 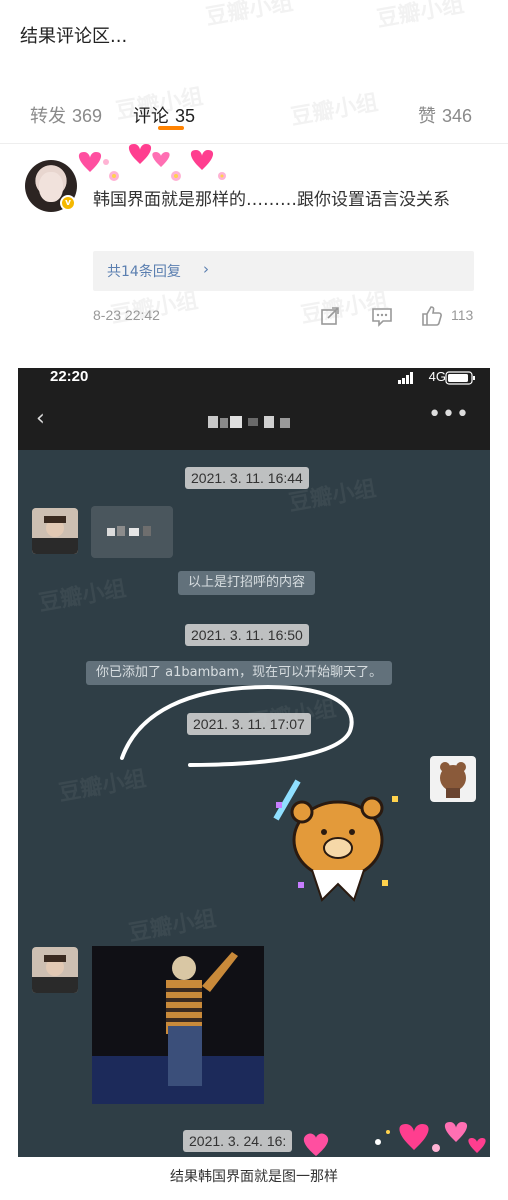 What do you see at coordinates (144, 271) in the screenshot?
I see `replies-count-link: 共14条回复` at bounding box center [144, 271].